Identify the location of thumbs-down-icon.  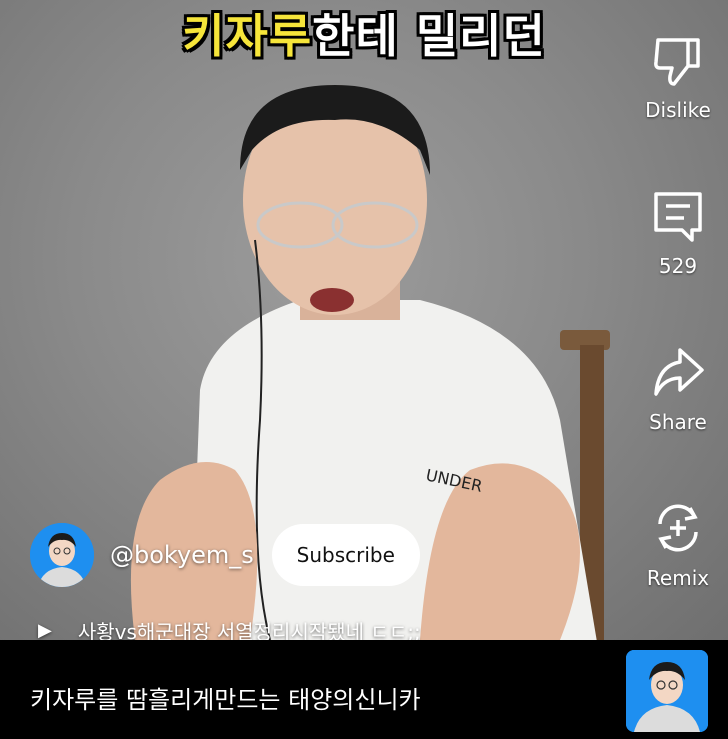
(677, 62).